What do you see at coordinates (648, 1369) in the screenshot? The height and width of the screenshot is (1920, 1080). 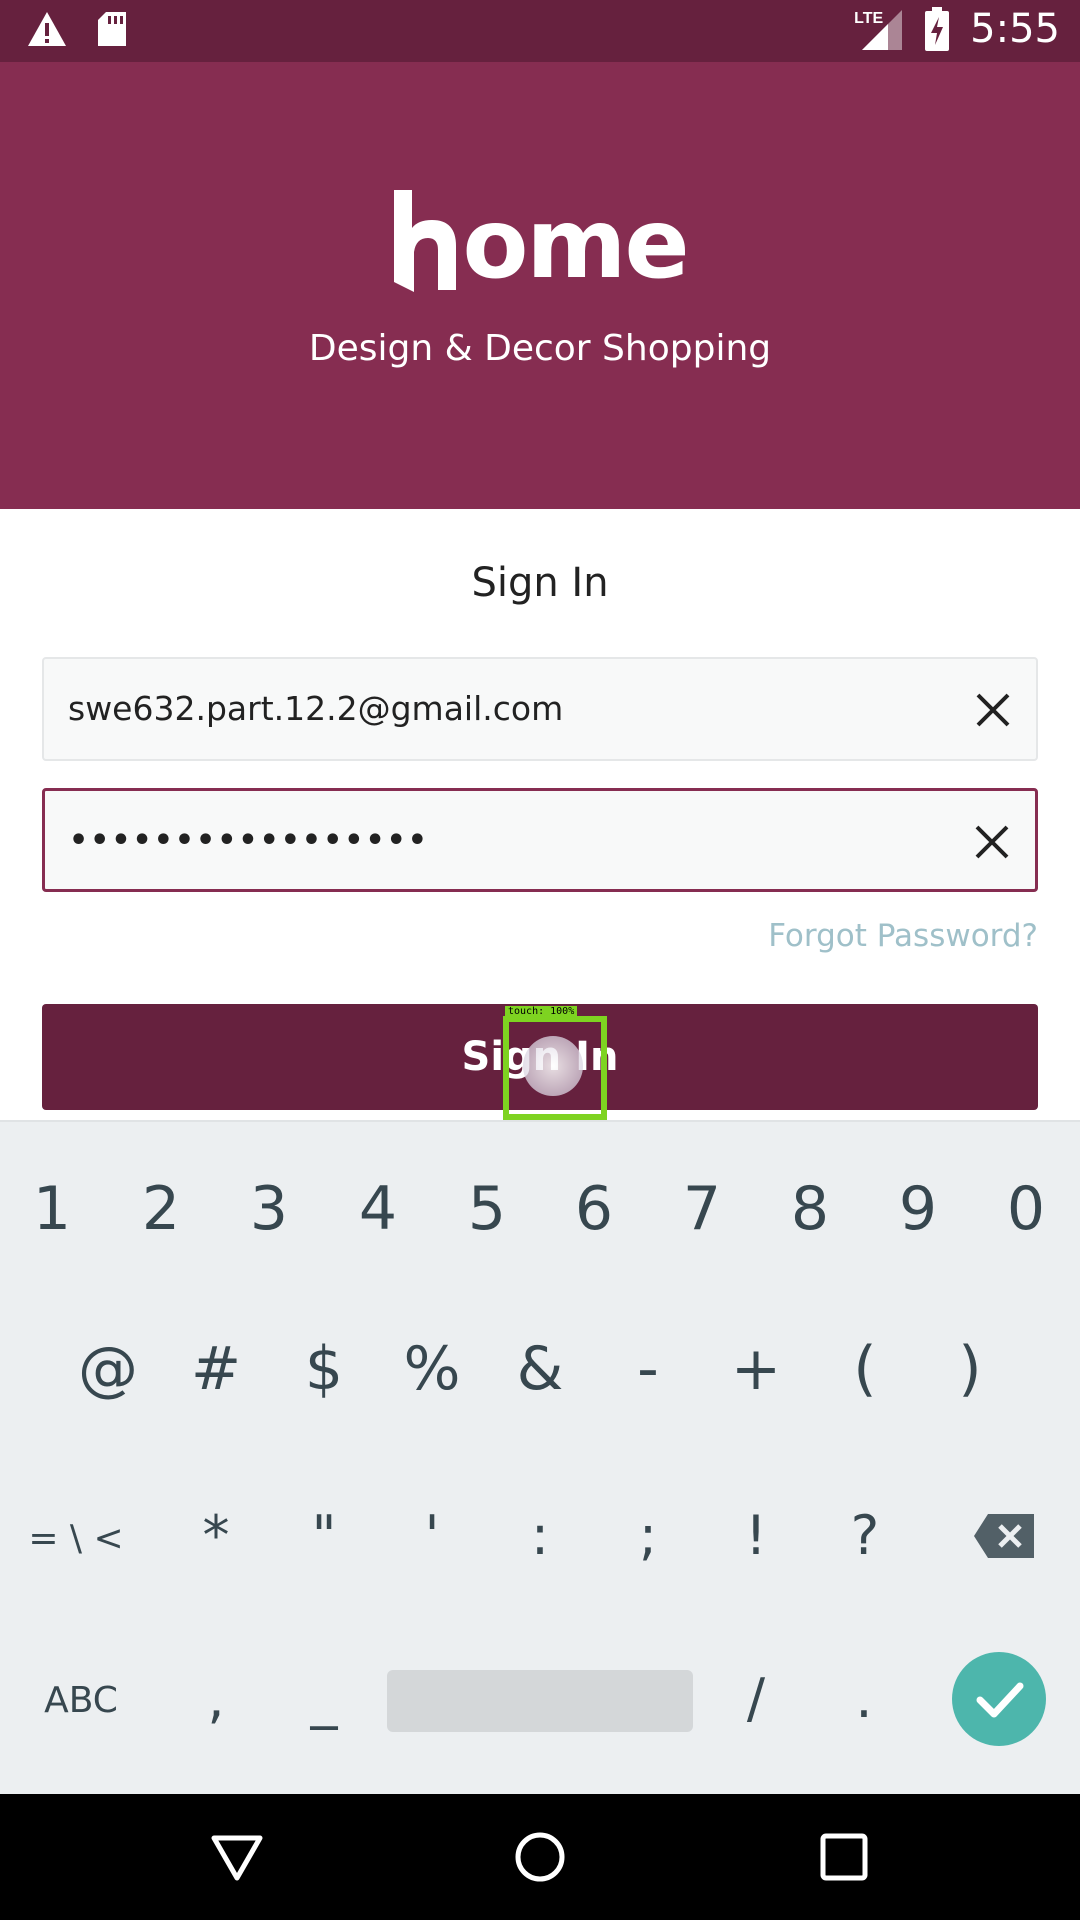 I see `key-minus: -` at bounding box center [648, 1369].